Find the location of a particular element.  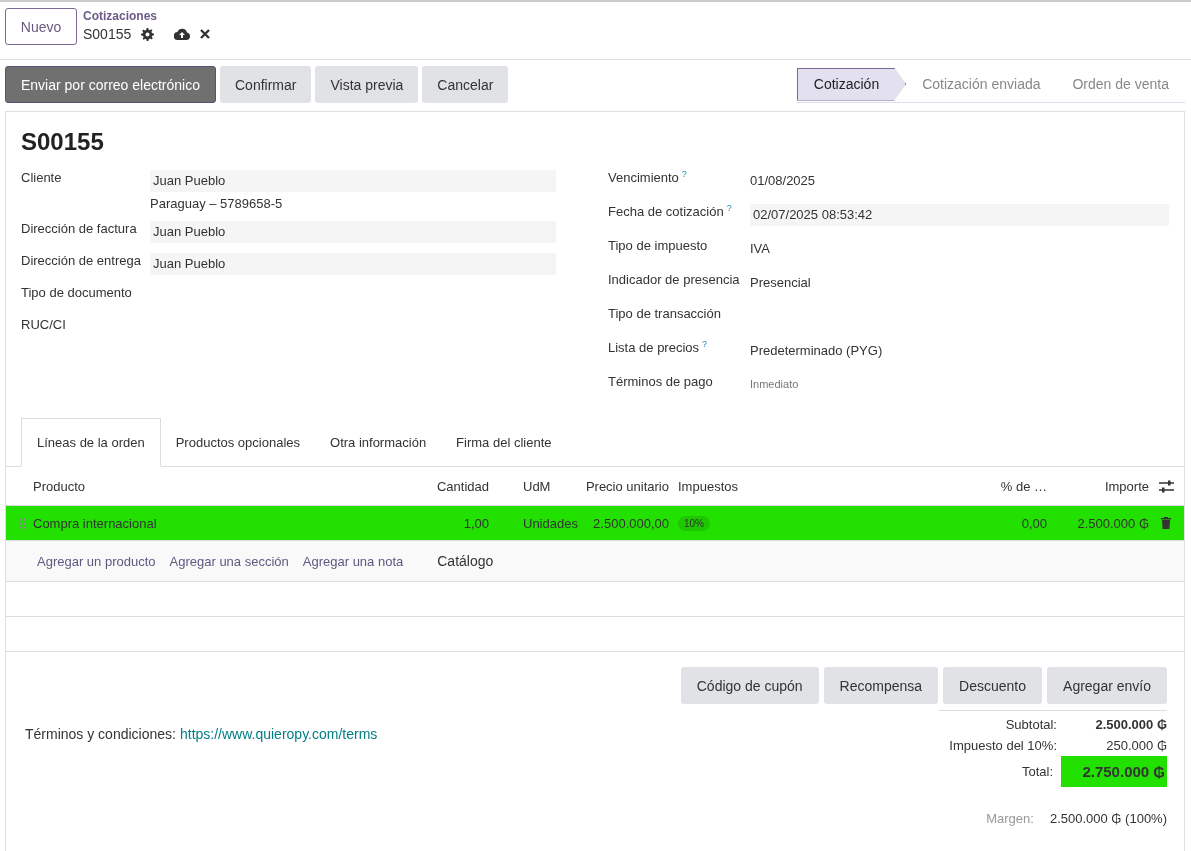

field-value: Predeterminado (PYG) is located at coordinates (817, 351).